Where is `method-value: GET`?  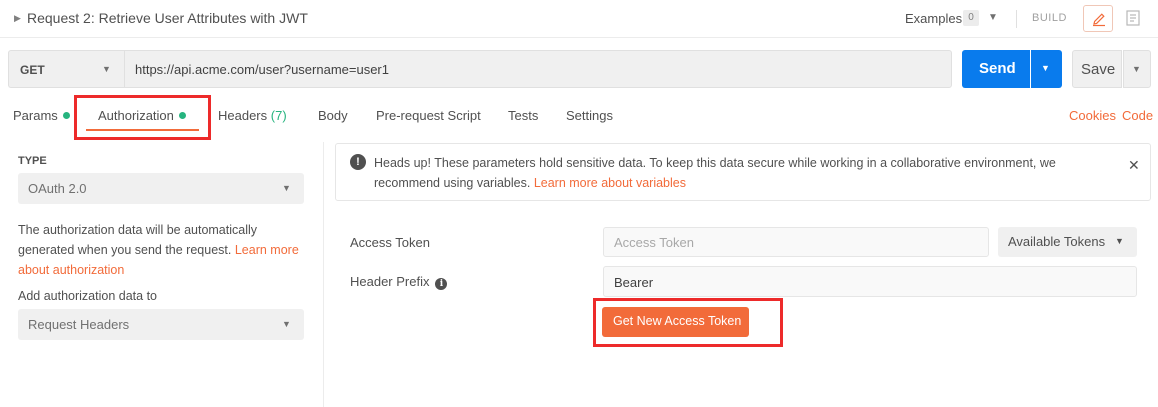
method-value: GET is located at coordinates (32, 70).